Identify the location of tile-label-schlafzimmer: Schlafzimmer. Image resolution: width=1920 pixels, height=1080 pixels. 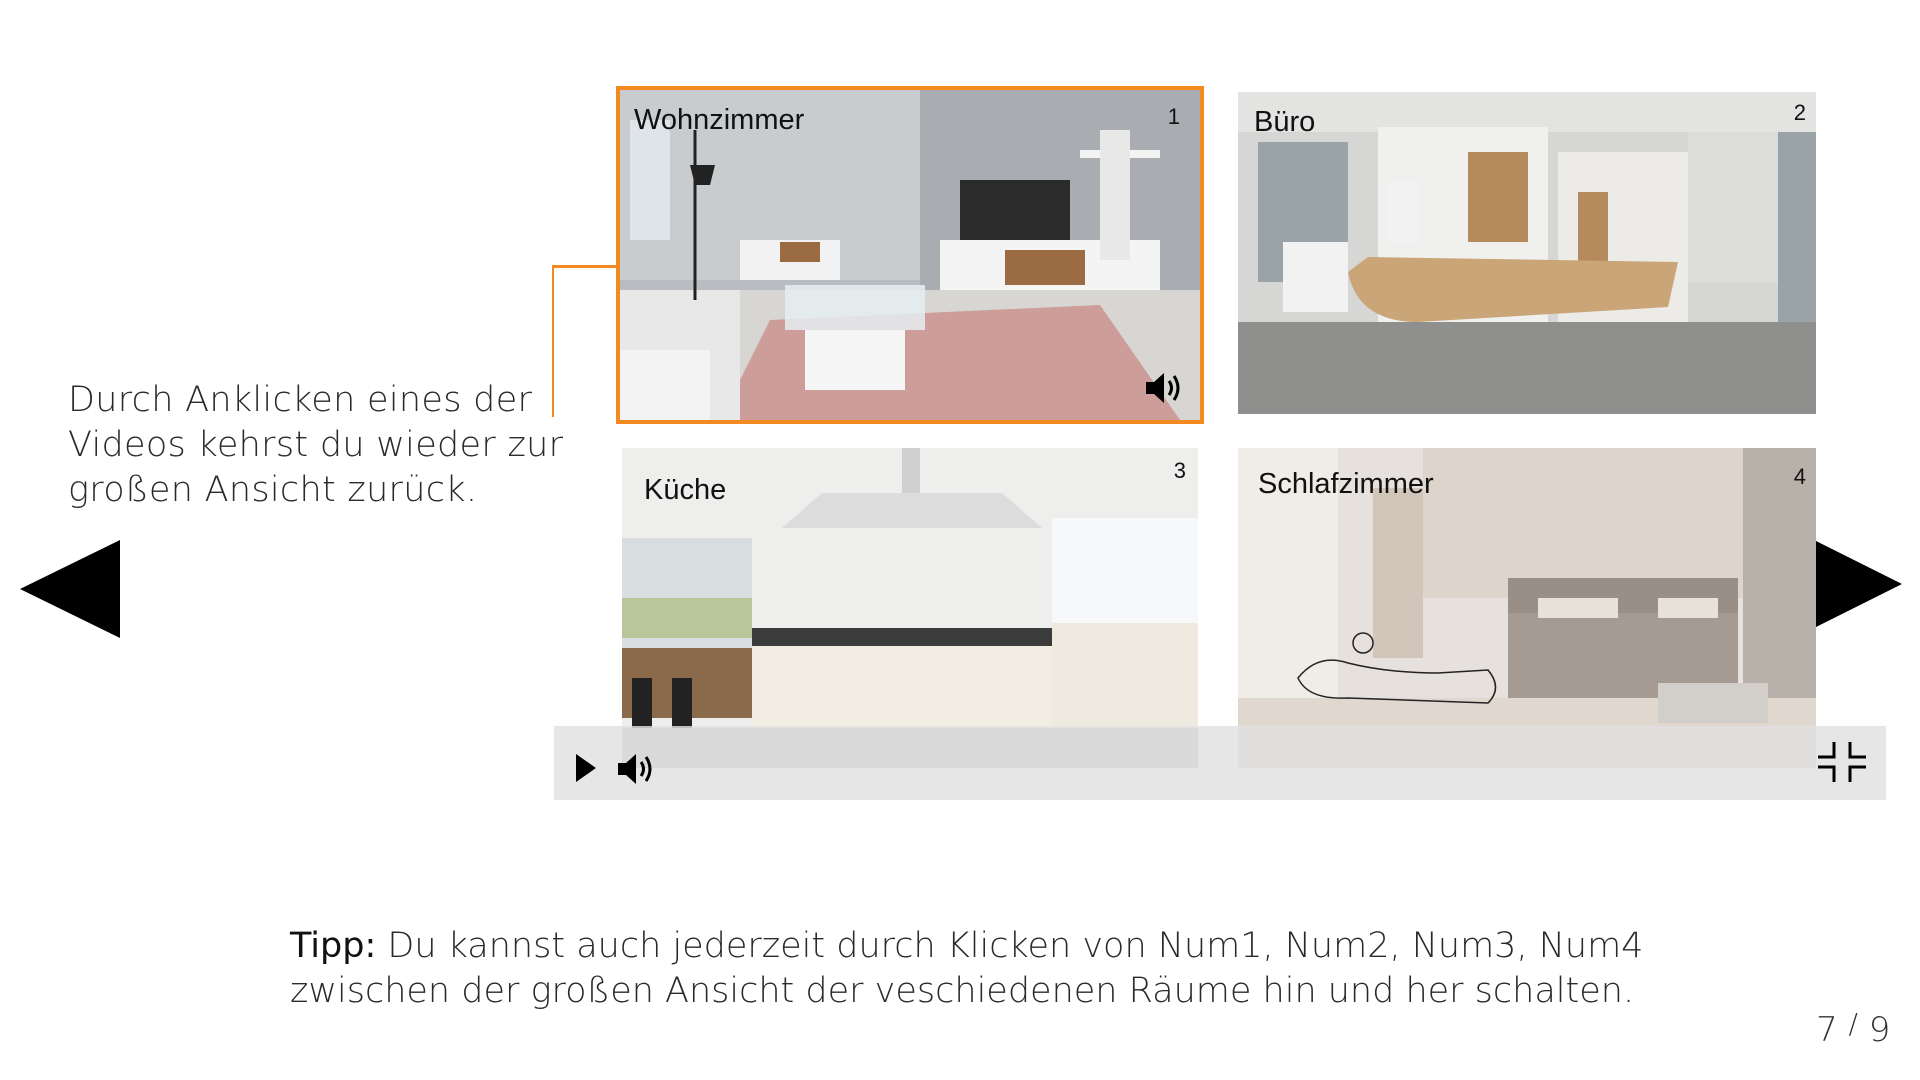
(1346, 484).